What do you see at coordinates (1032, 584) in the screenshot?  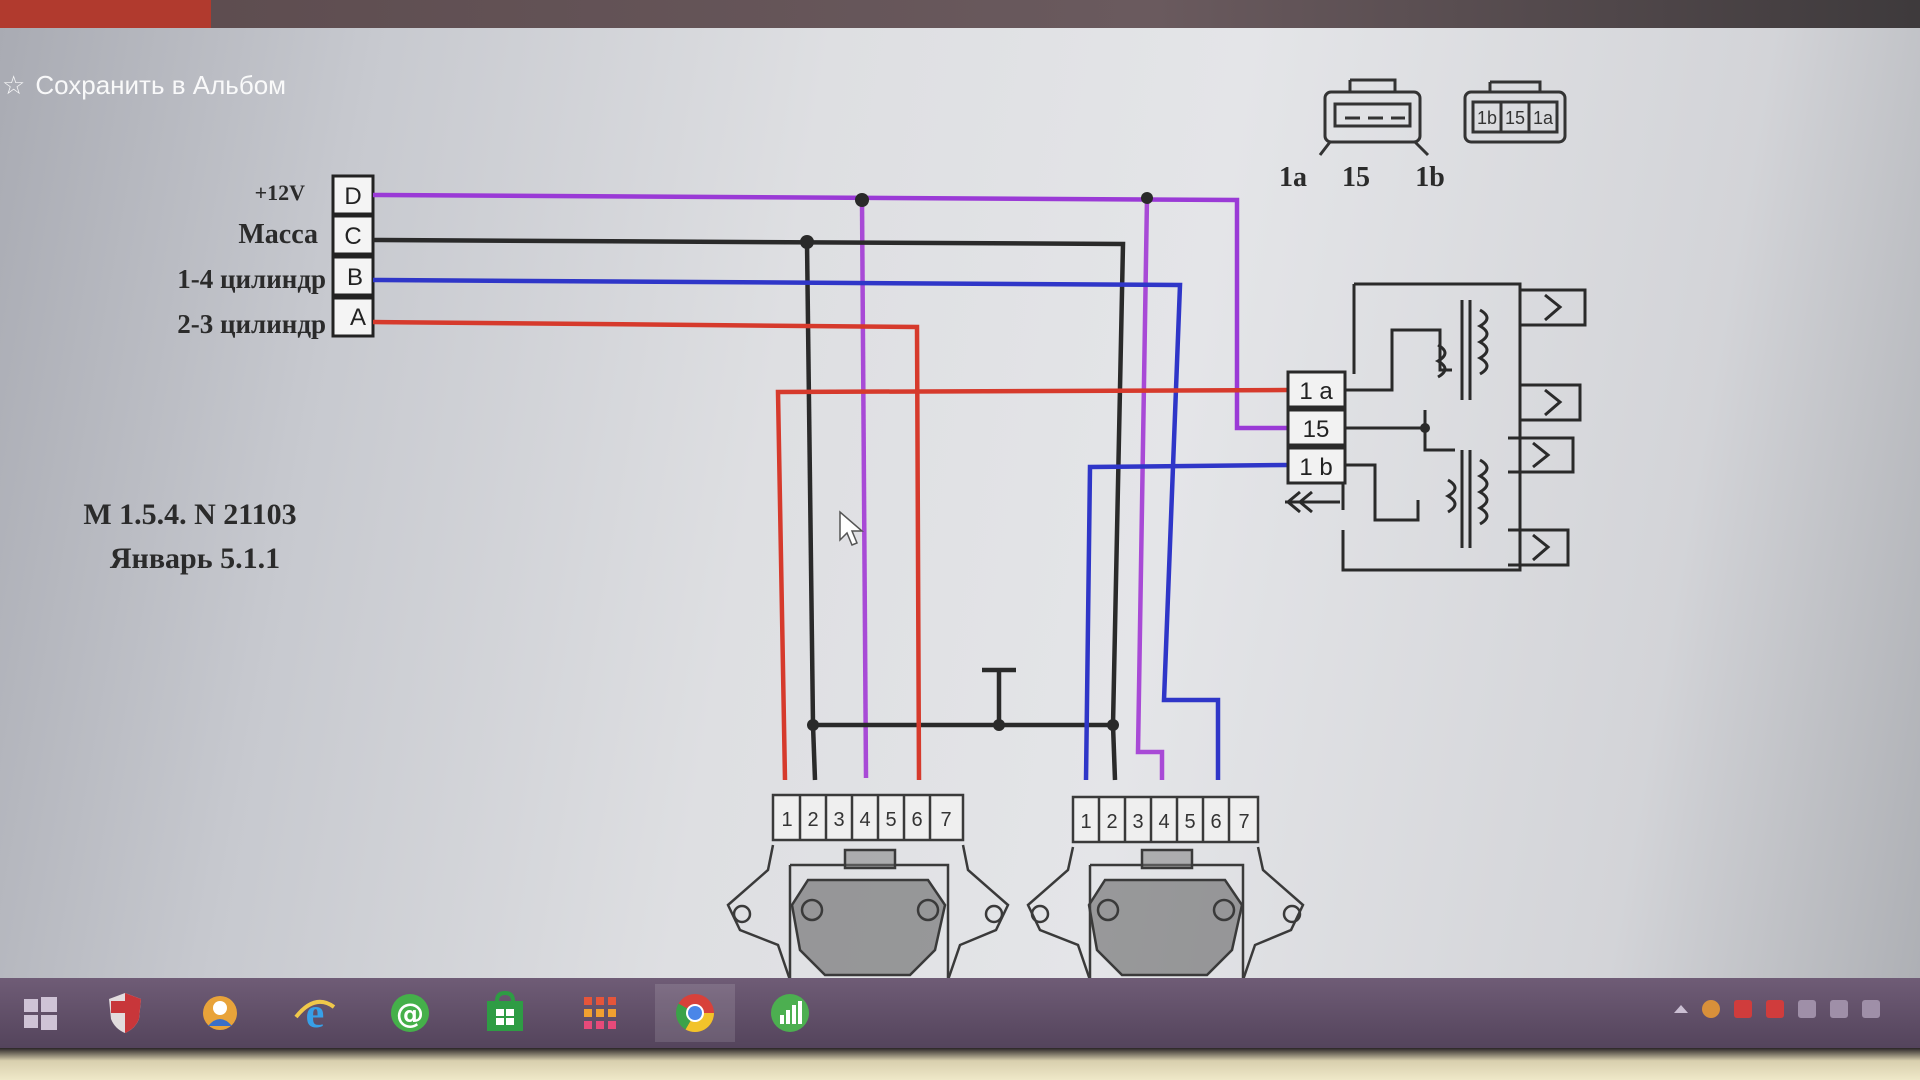 I see `wire-coil-1a` at bounding box center [1032, 584].